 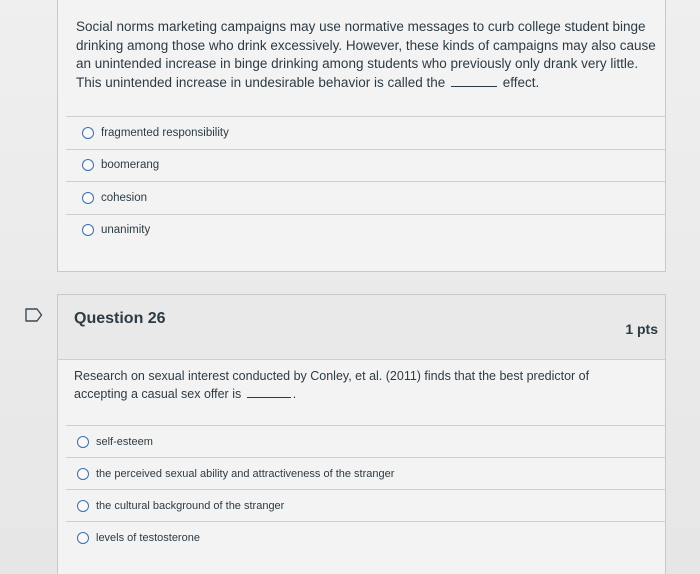 I want to click on answer-option: self-esteem, so click(x=365, y=441).